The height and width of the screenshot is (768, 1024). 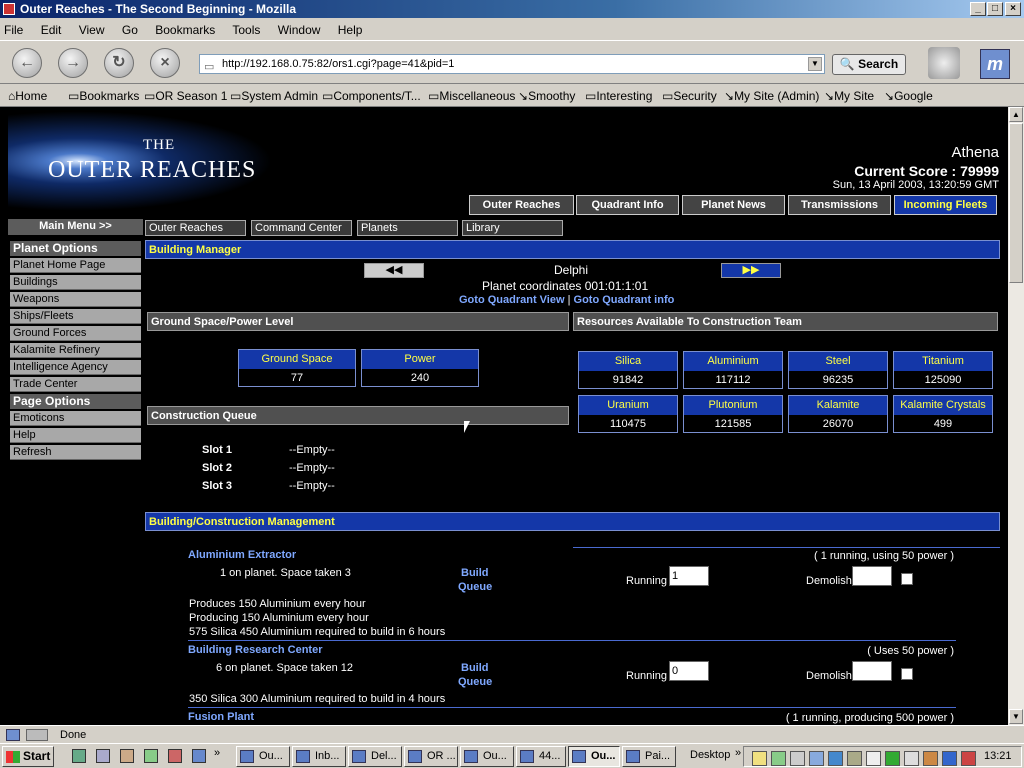 What do you see at coordinates (407, 228) in the screenshot?
I see `subtab-planets: Planets` at bounding box center [407, 228].